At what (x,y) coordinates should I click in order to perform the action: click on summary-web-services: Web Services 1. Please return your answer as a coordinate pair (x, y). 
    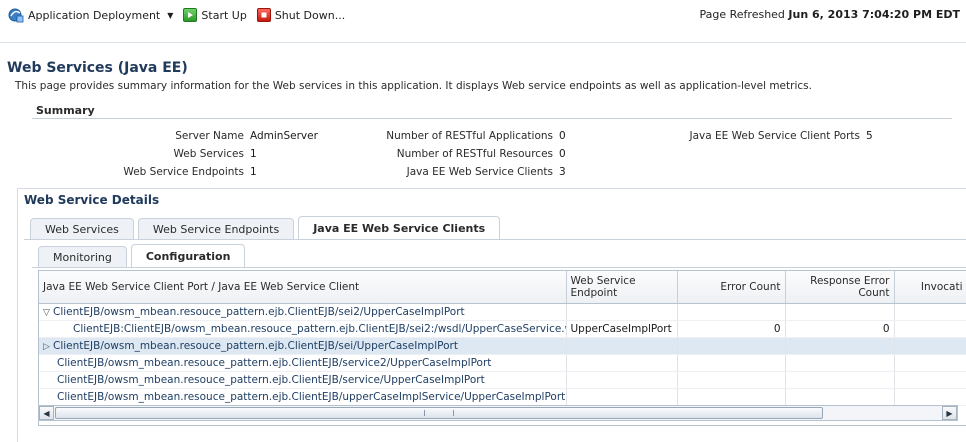
    Looking at the image, I should click on (163, 154).